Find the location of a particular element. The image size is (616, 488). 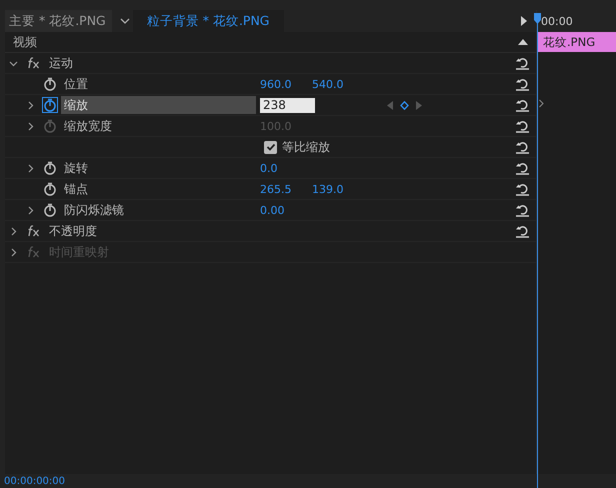

panel-tab: 粒子背景 * 花纹.PNG is located at coordinates (208, 21).